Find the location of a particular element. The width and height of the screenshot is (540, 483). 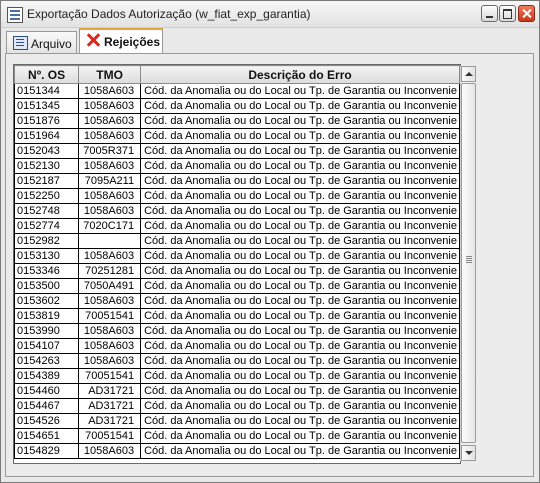

cell-os: 0153990 is located at coordinates (47, 331).